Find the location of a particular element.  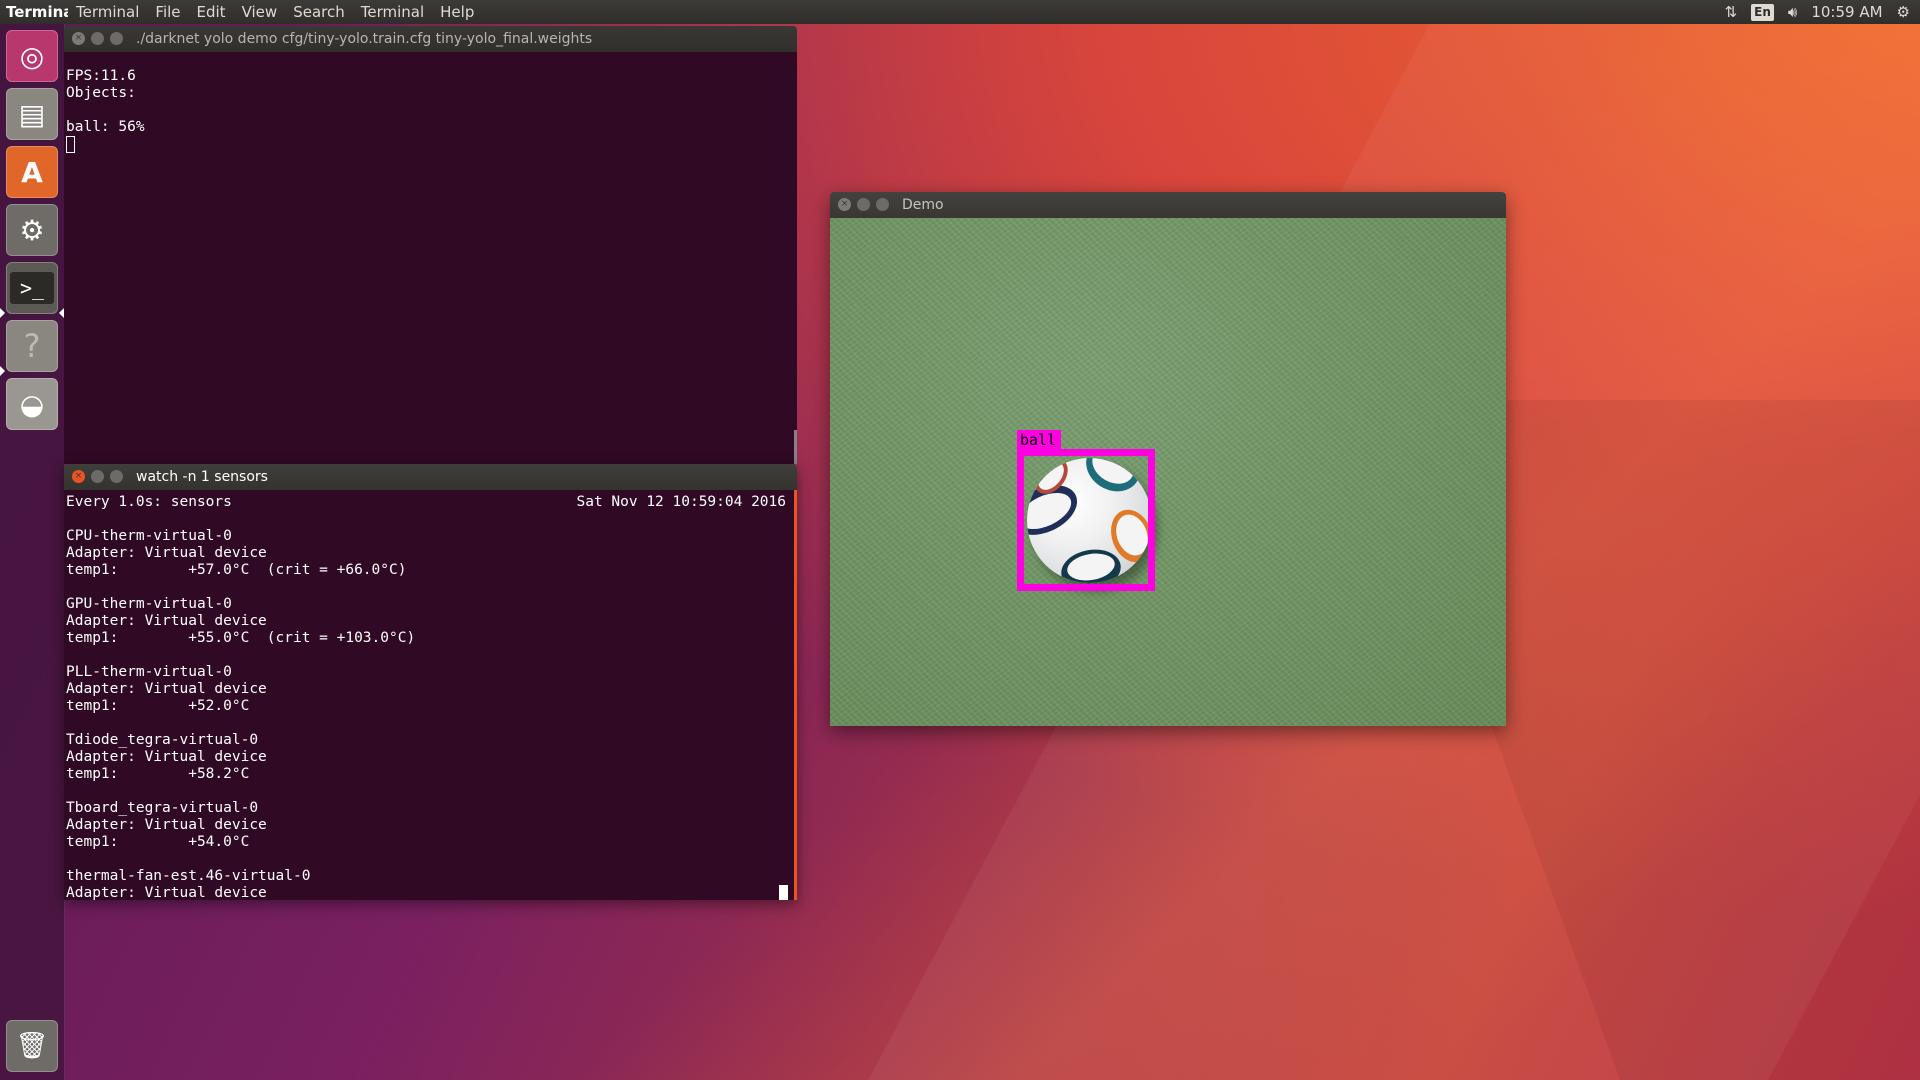

file-cabinet-icon: ▤ is located at coordinates (32, 114).